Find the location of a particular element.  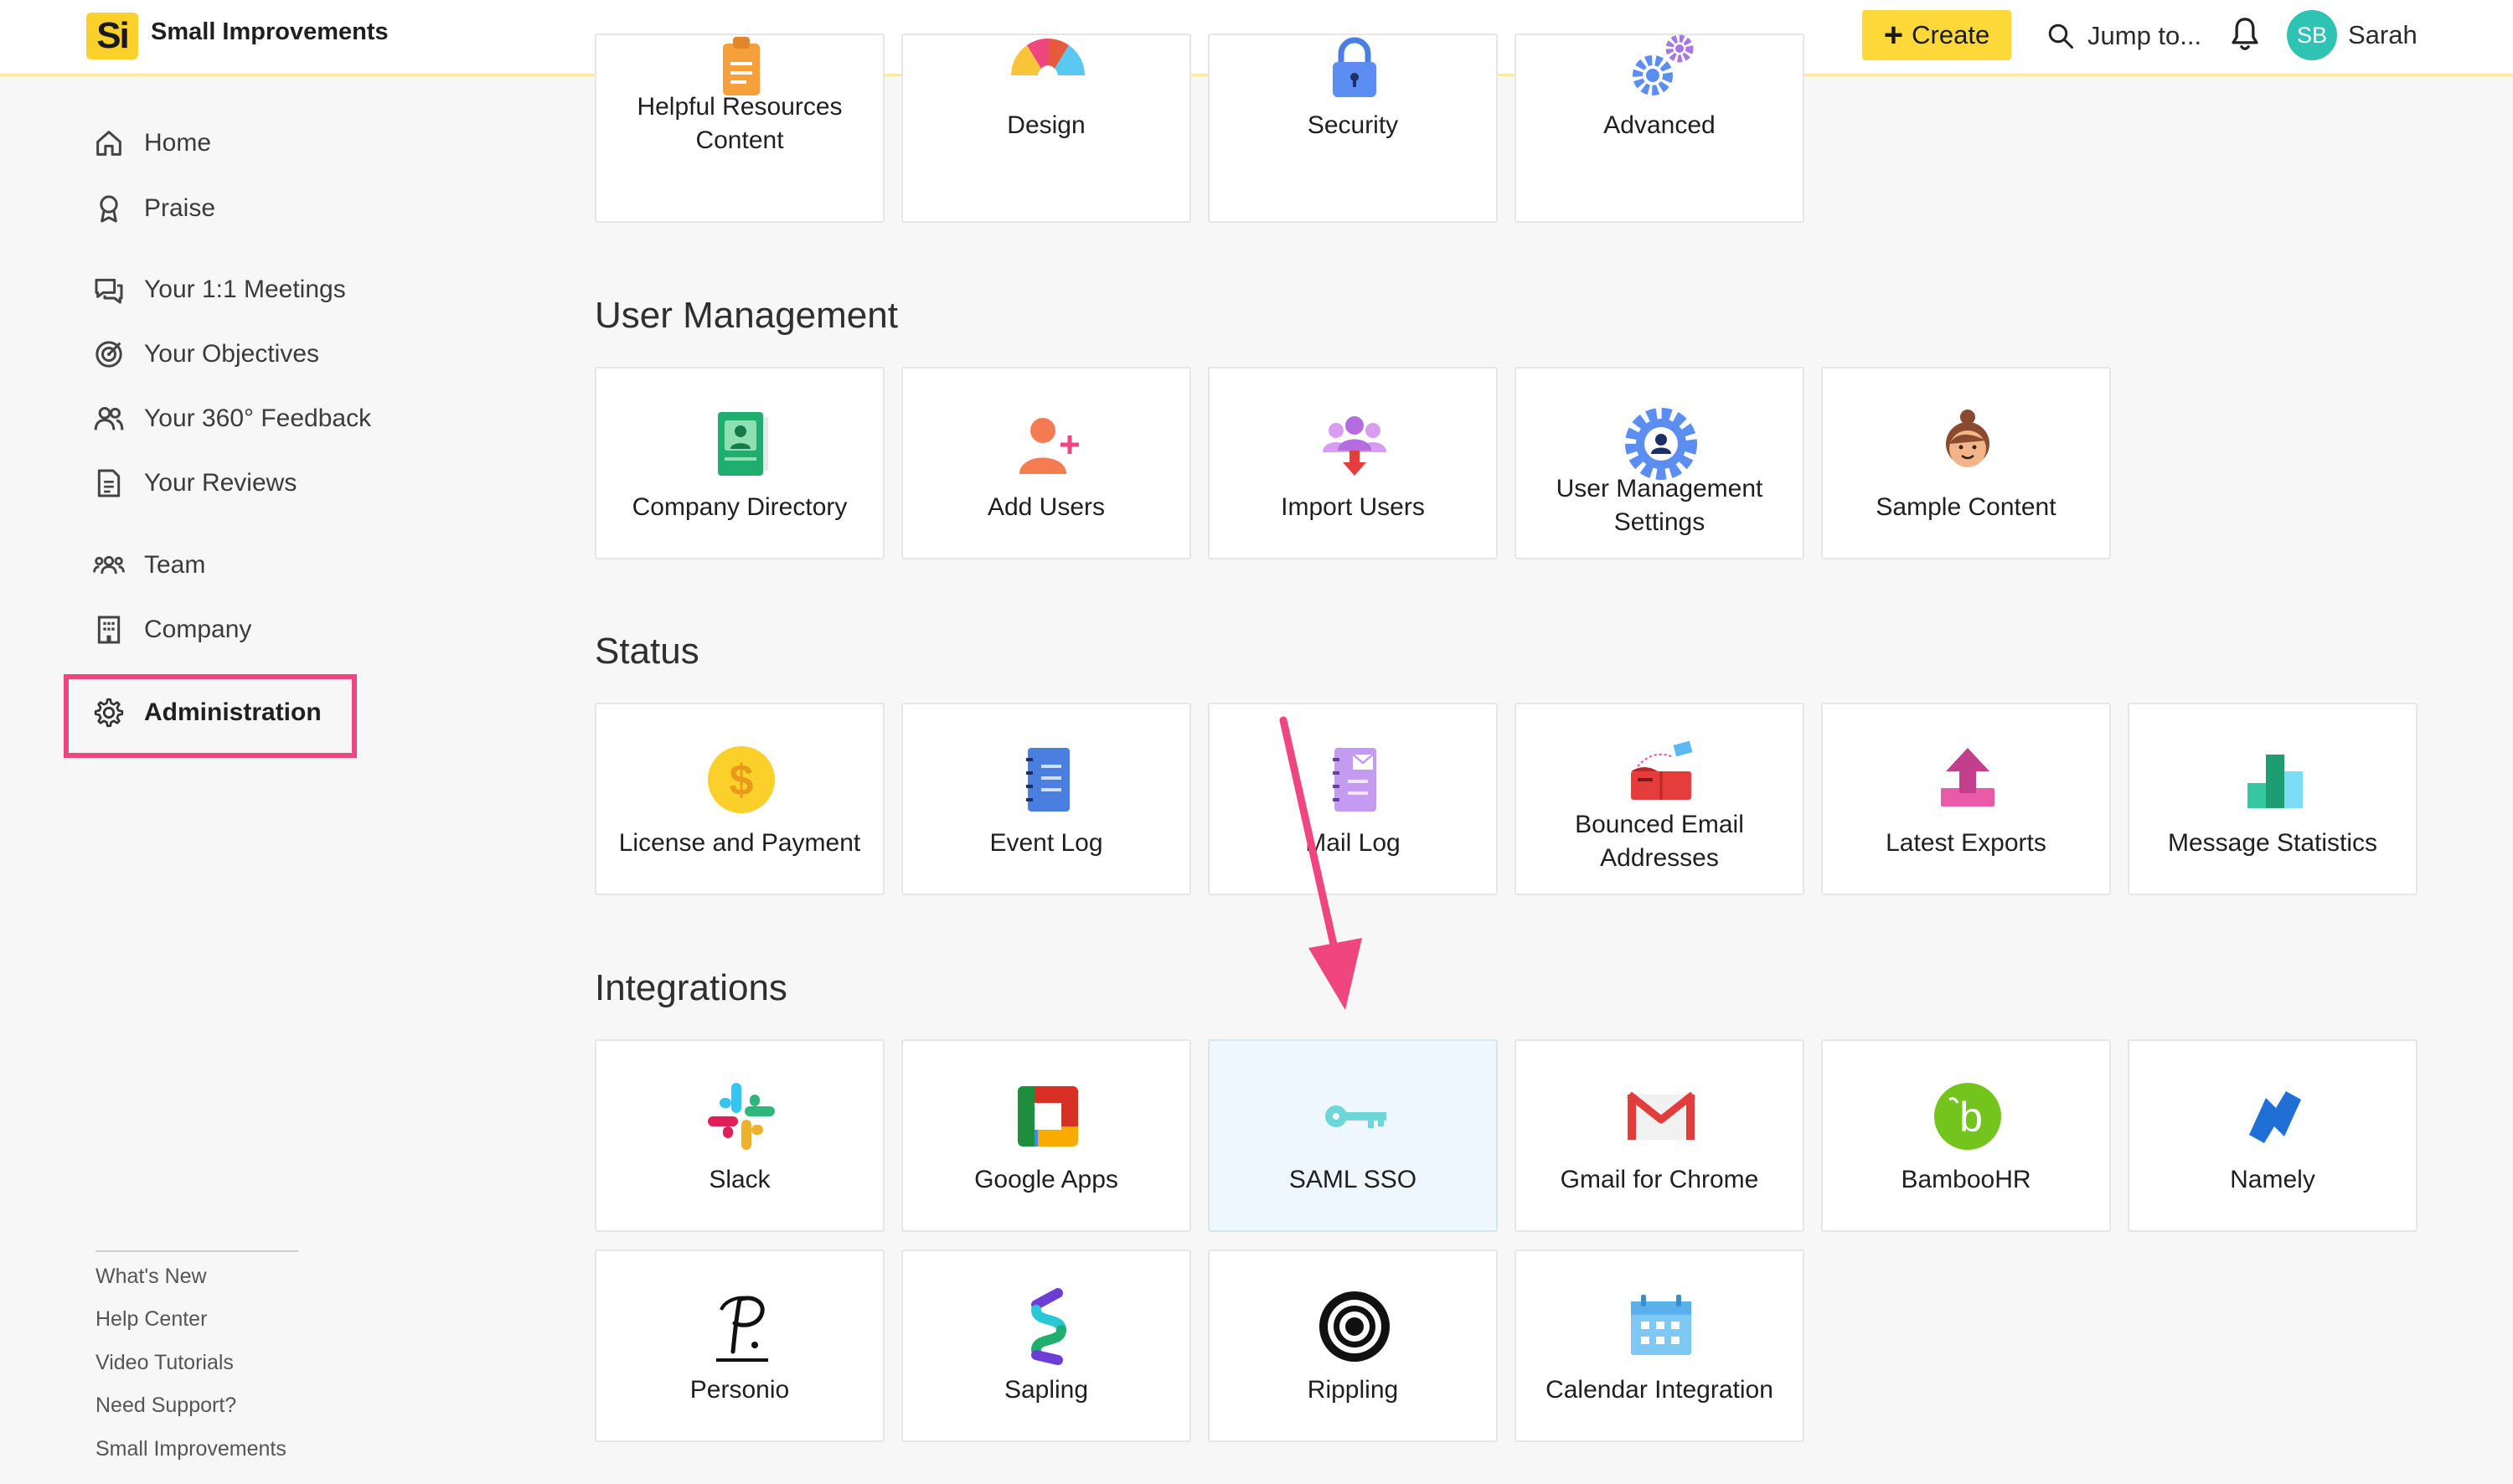

footer-link-small-improvements: Small Improvements is located at coordinates (190, 1449).